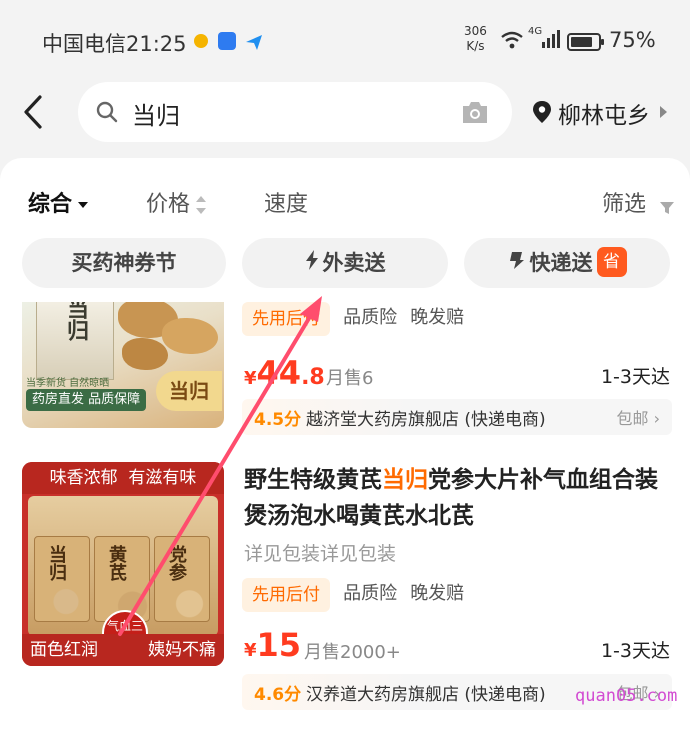 The height and width of the screenshot is (729, 690). Describe the element at coordinates (278, 695) in the screenshot. I see `shop-score: 4.6分` at that location.